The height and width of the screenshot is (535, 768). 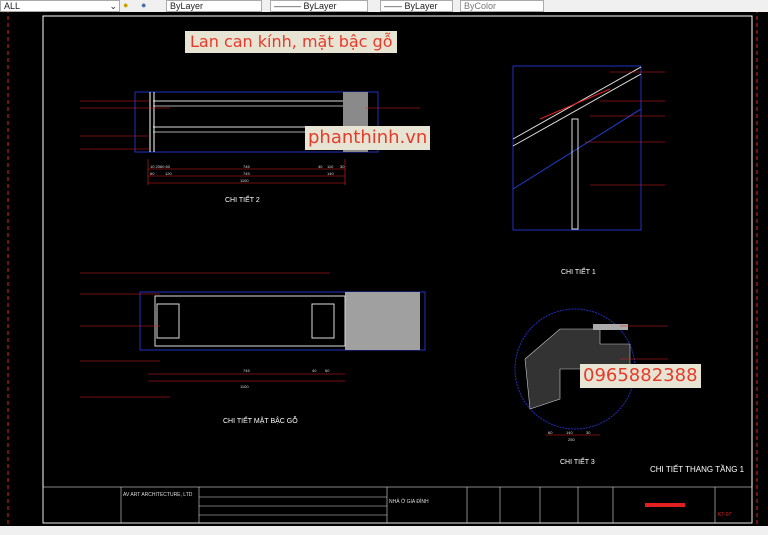 What do you see at coordinates (260, 420) in the screenshot?
I see `detail-tread-title: CHI TIẾT MẶT BẬC GỖ` at bounding box center [260, 420].